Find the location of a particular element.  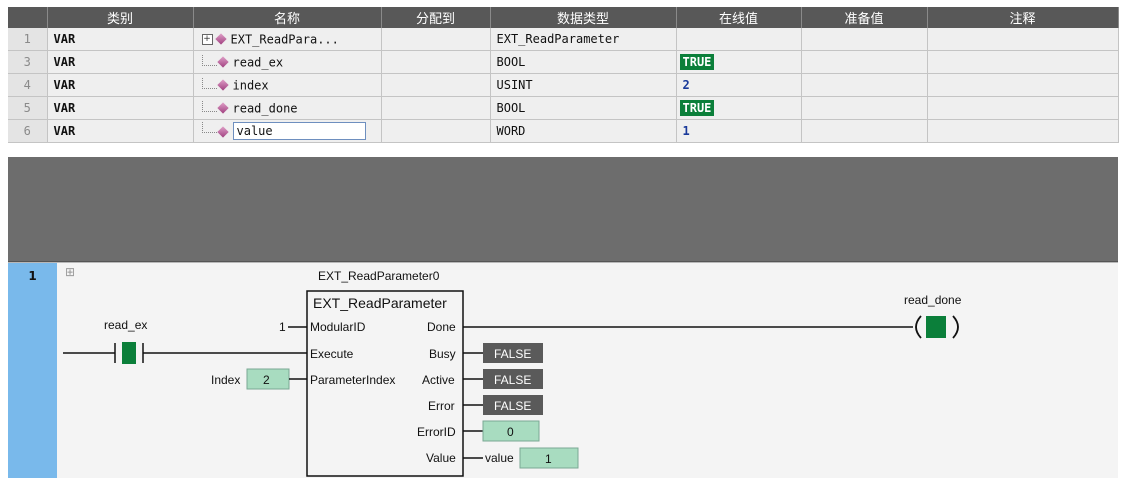

row-datatype: USINT is located at coordinates (583, 85).